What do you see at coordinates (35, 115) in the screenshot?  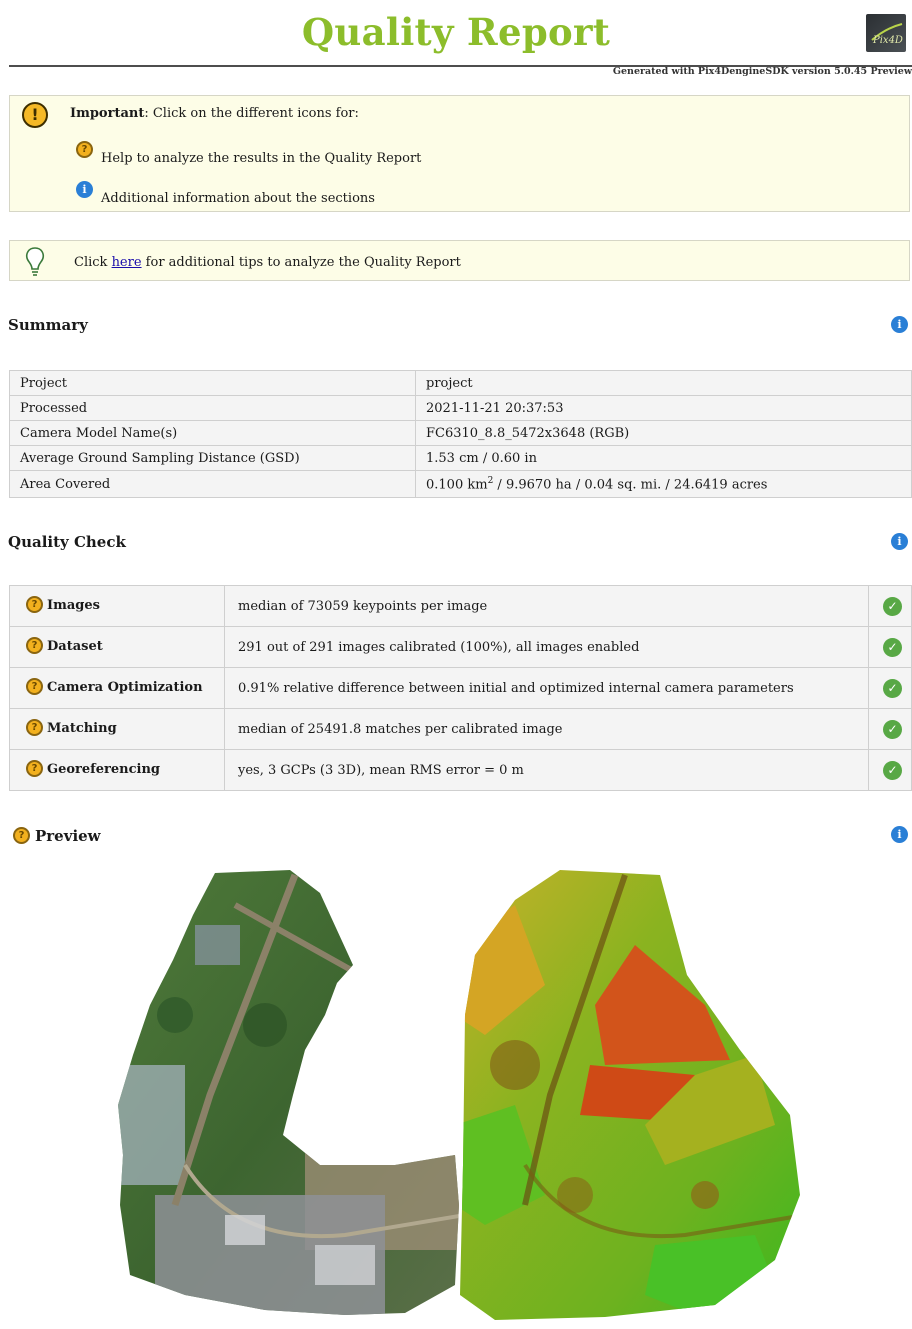 I see `warning-icon: !` at bounding box center [35, 115].